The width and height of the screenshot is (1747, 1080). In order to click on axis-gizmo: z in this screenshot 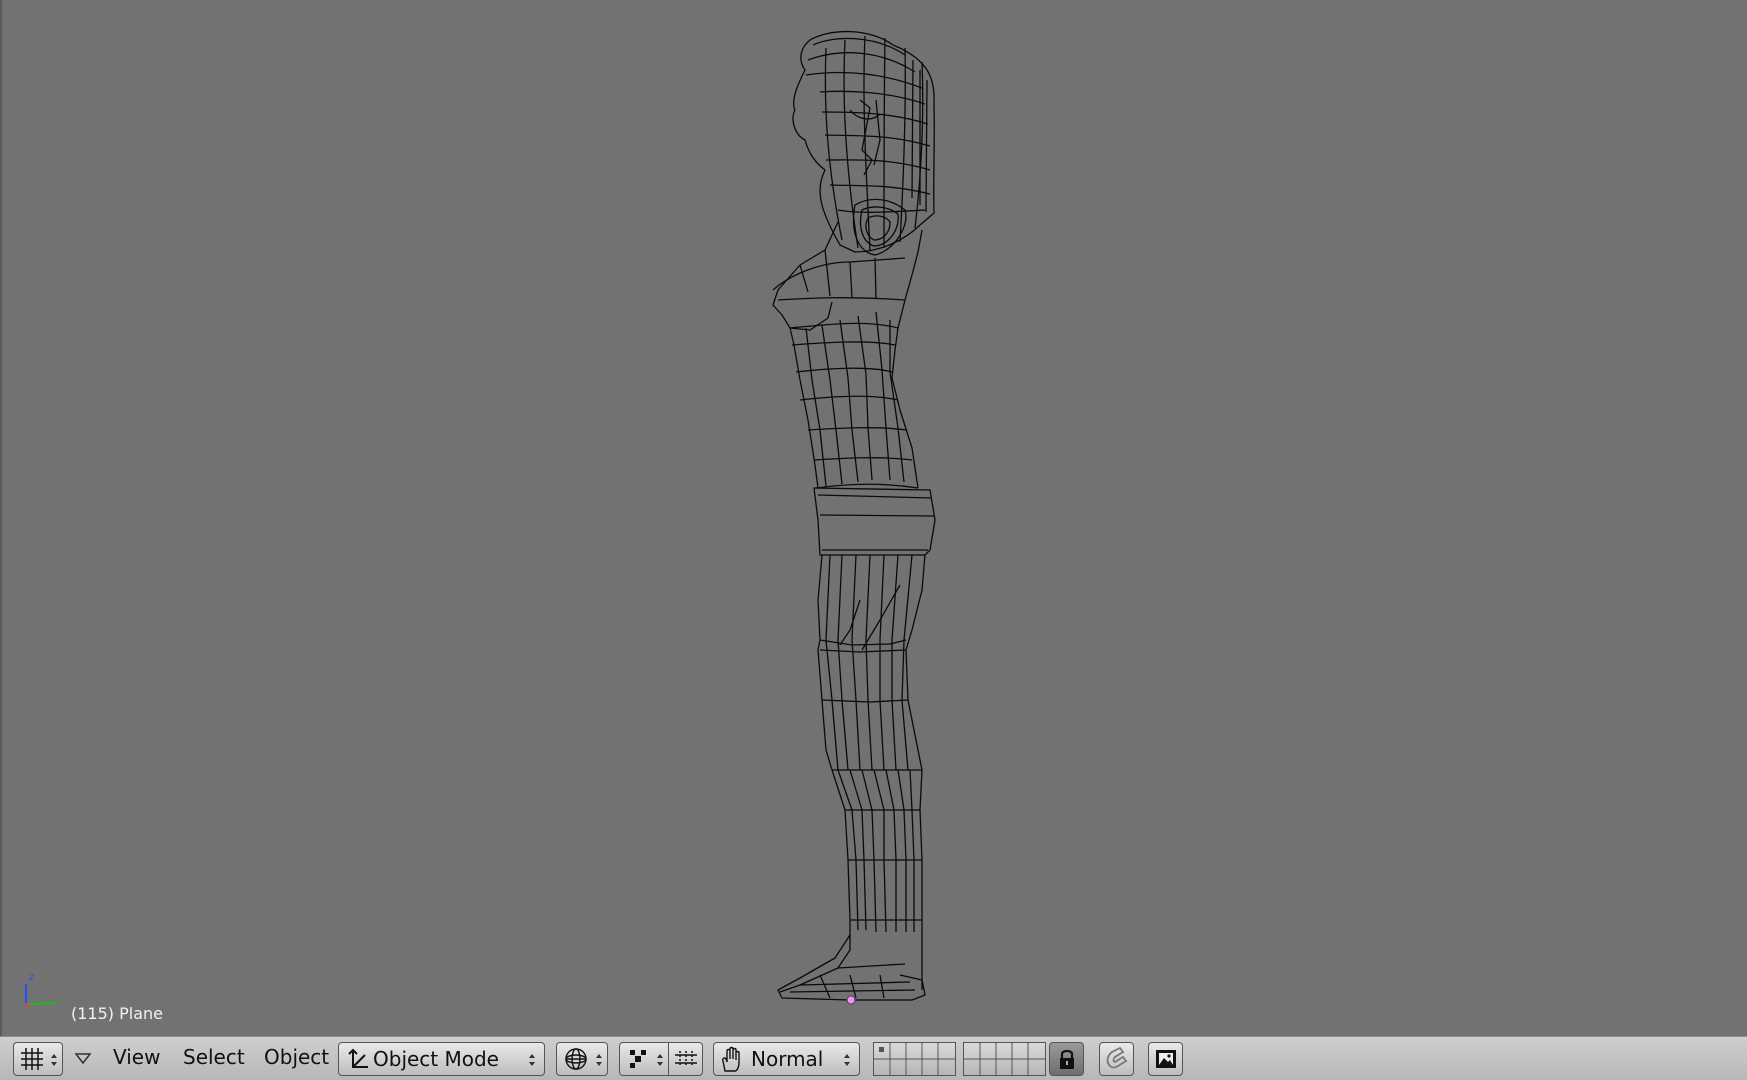, I will do `click(42, 989)`.